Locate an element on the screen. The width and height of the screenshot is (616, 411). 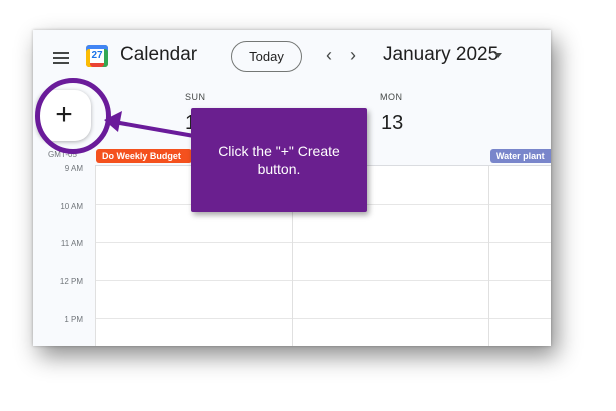
callout-box: Click the "+" Create button. is located at coordinates (279, 160).